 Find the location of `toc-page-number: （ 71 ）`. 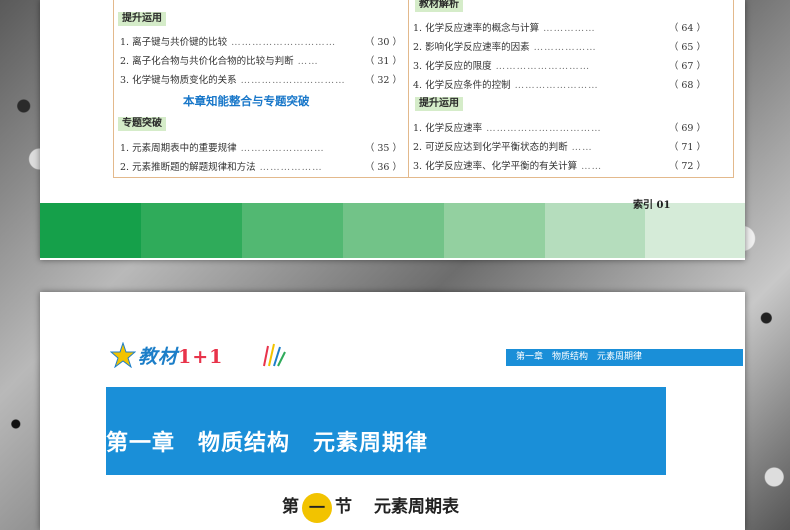

toc-page-number: （ 71 ） is located at coordinates (687, 147).